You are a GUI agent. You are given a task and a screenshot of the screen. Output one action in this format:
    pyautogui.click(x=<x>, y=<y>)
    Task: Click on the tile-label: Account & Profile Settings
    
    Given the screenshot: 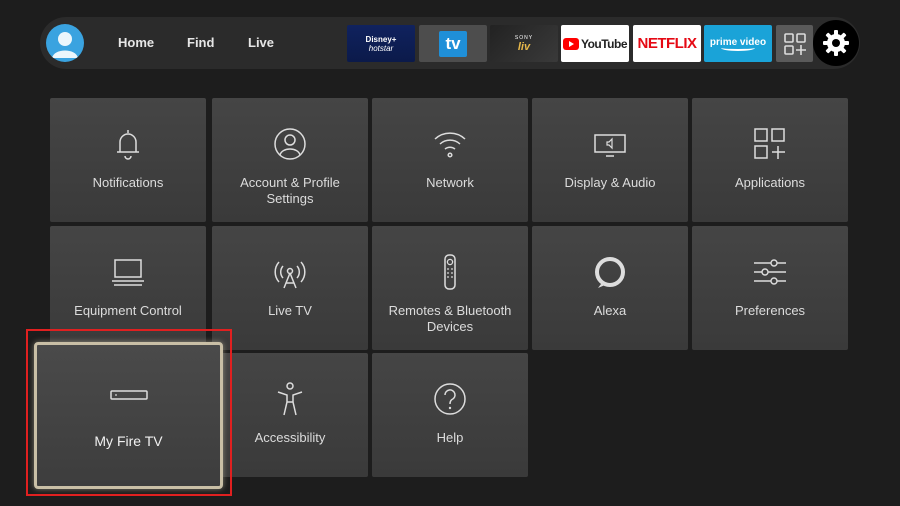 What is the action you would take?
    pyautogui.click(x=290, y=190)
    